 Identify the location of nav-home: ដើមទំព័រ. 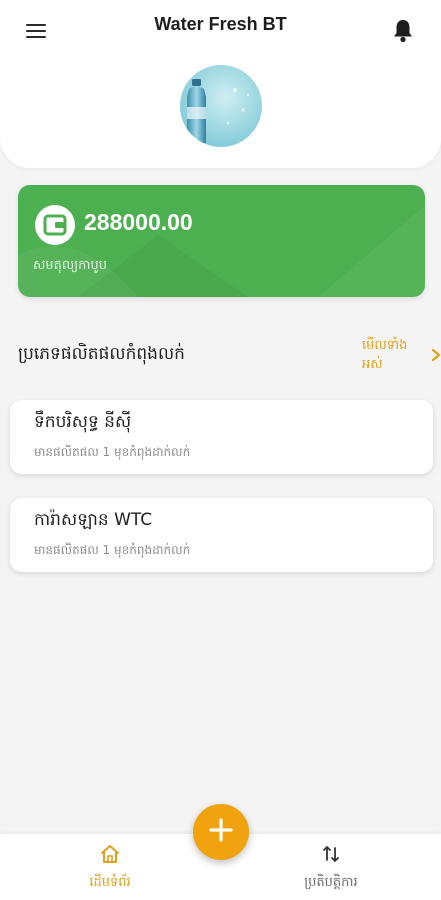
(110, 869).